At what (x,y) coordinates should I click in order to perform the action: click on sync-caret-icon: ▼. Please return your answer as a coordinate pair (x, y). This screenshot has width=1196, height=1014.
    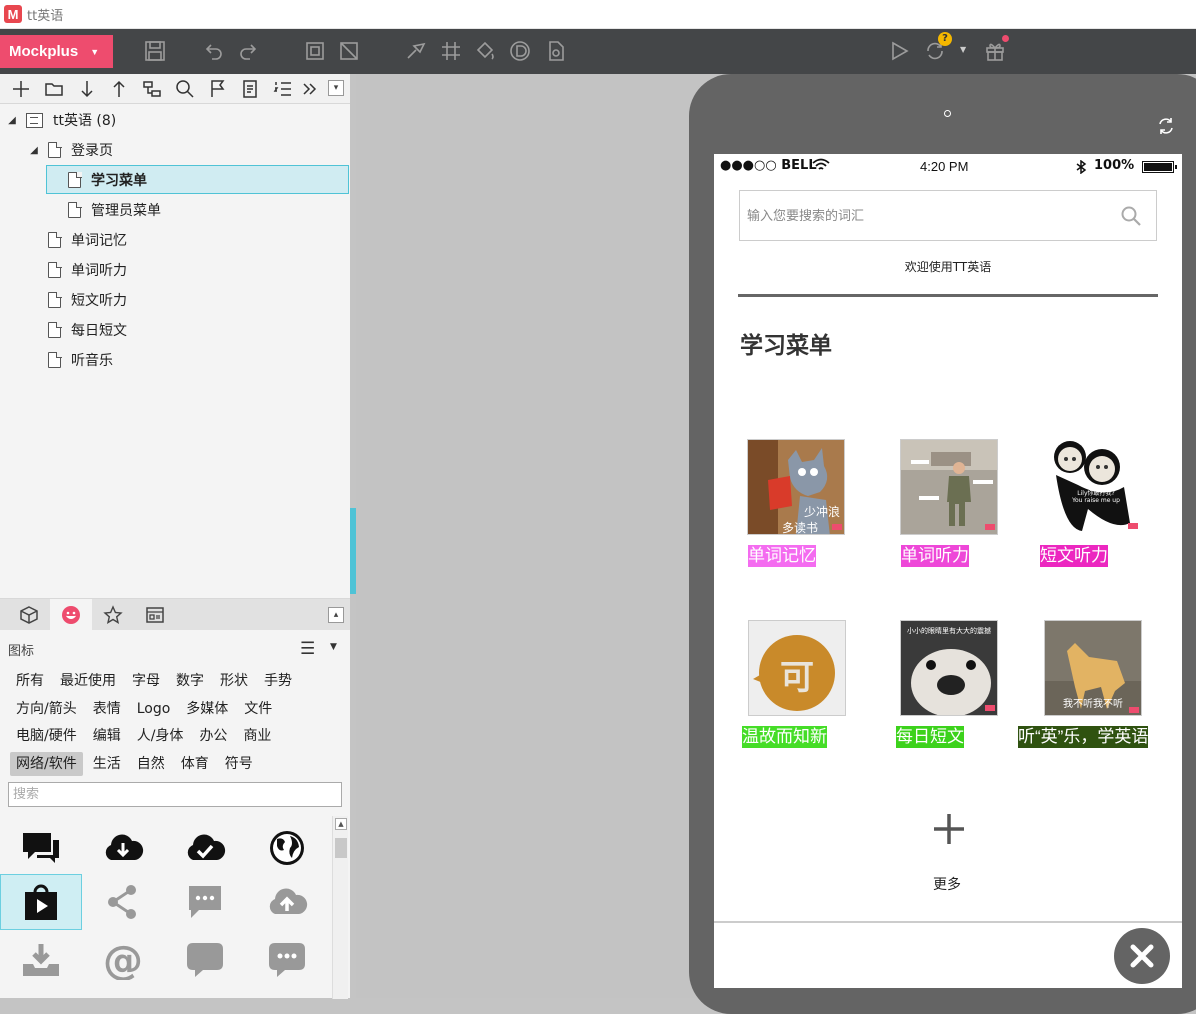
    Looking at the image, I should click on (963, 49).